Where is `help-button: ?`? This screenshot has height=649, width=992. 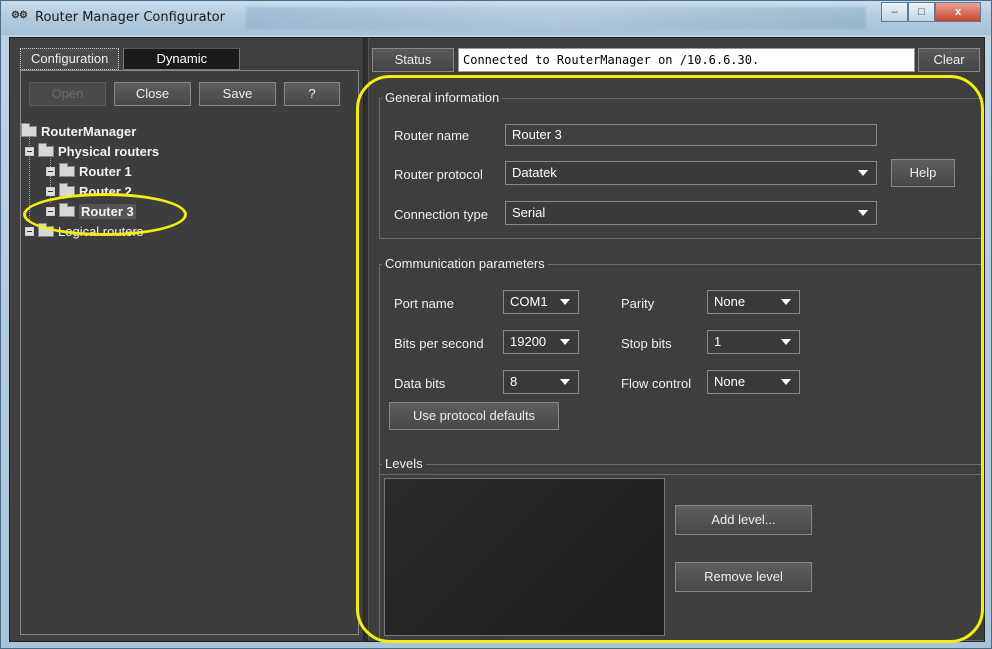 help-button: ? is located at coordinates (312, 94).